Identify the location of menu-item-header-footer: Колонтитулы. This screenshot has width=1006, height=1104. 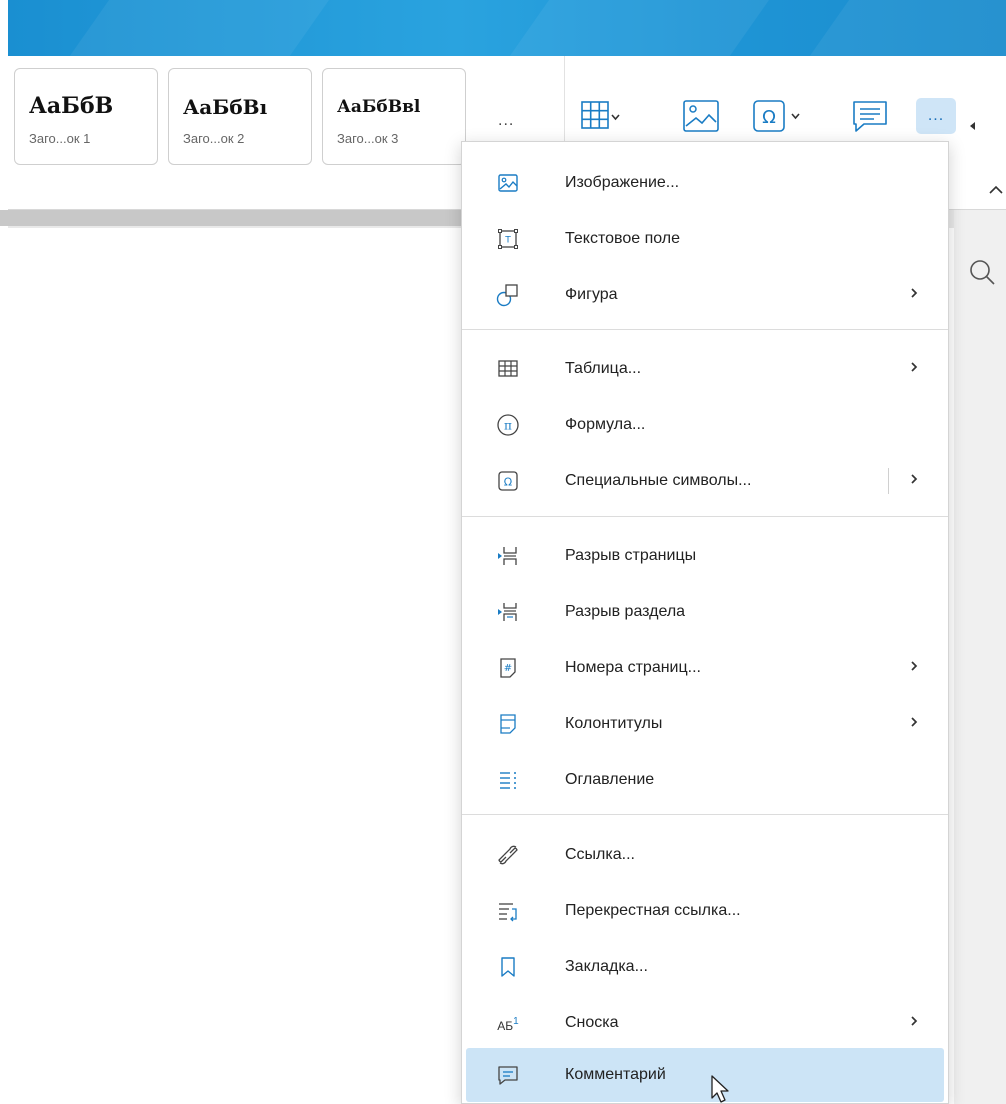
(705, 724).